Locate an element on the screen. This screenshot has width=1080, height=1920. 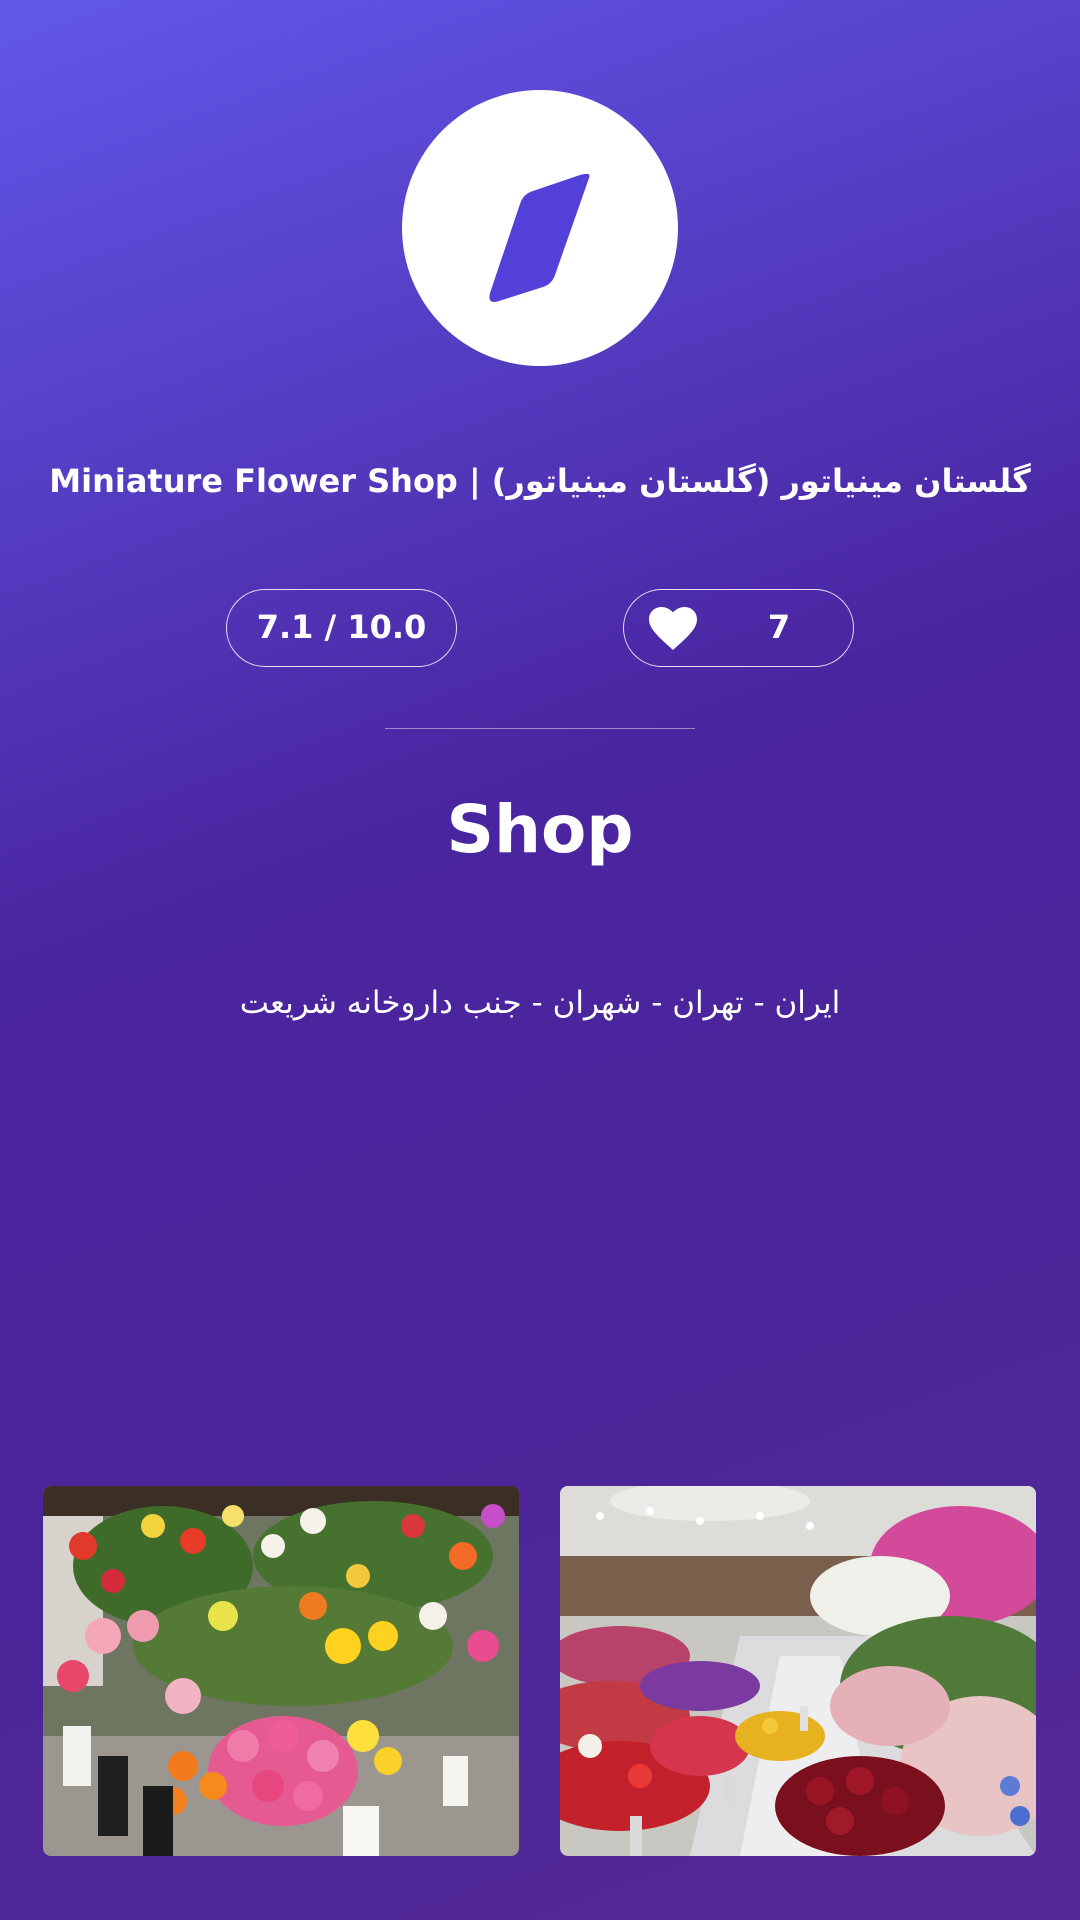
gallery-photo-bouquets is located at coordinates (281, 1671).